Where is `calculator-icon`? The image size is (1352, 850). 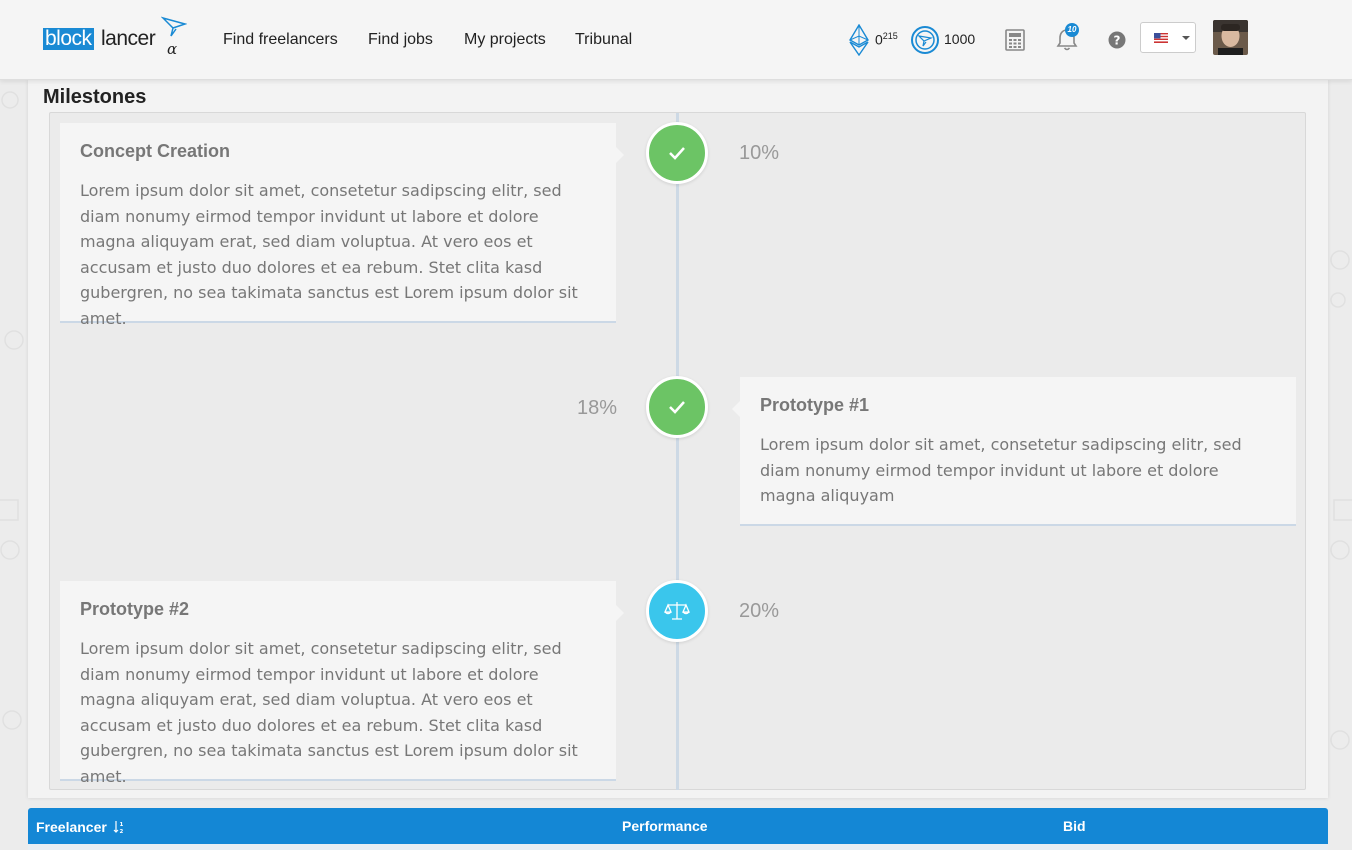
calculator-icon is located at coordinates (1015, 40).